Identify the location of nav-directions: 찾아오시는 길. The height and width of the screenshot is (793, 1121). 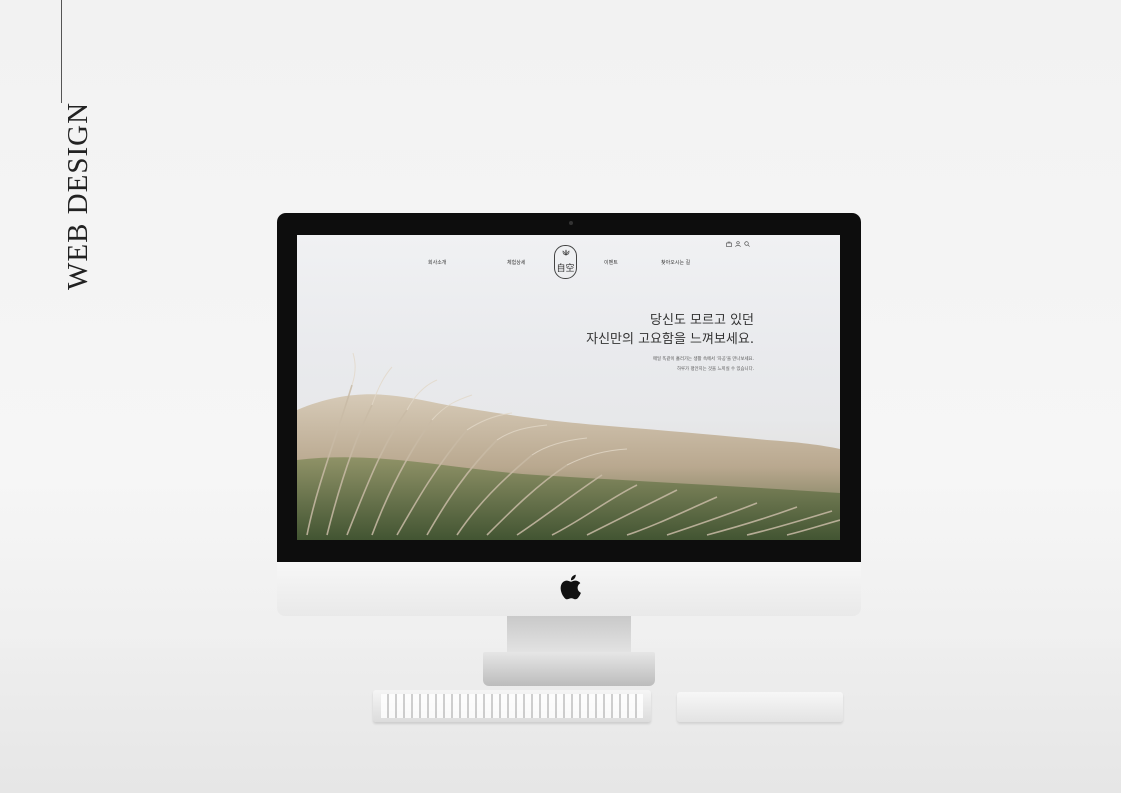
(675, 262).